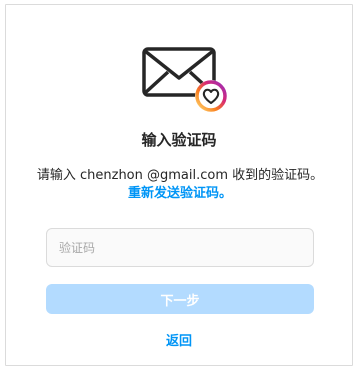 This screenshot has height=371, width=360. I want to click on email-illustration, so click(187, 81).